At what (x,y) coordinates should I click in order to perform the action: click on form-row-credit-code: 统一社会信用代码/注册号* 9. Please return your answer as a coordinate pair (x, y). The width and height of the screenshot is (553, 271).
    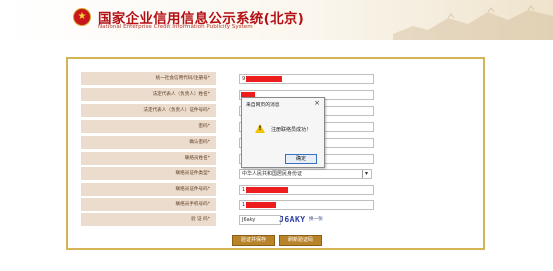
    Looking at the image, I should click on (233, 78).